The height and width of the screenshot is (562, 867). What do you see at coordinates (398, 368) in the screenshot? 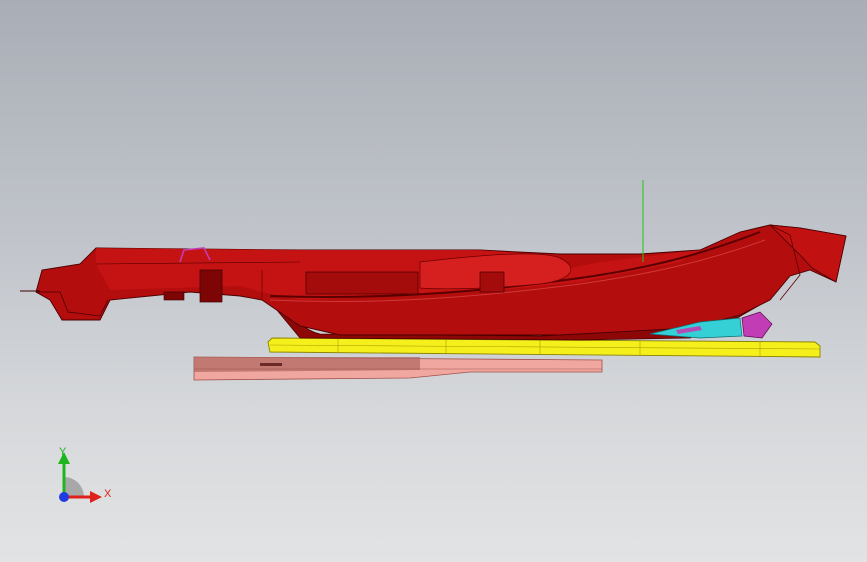
I see `base-plate` at bounding box center [398, 368].